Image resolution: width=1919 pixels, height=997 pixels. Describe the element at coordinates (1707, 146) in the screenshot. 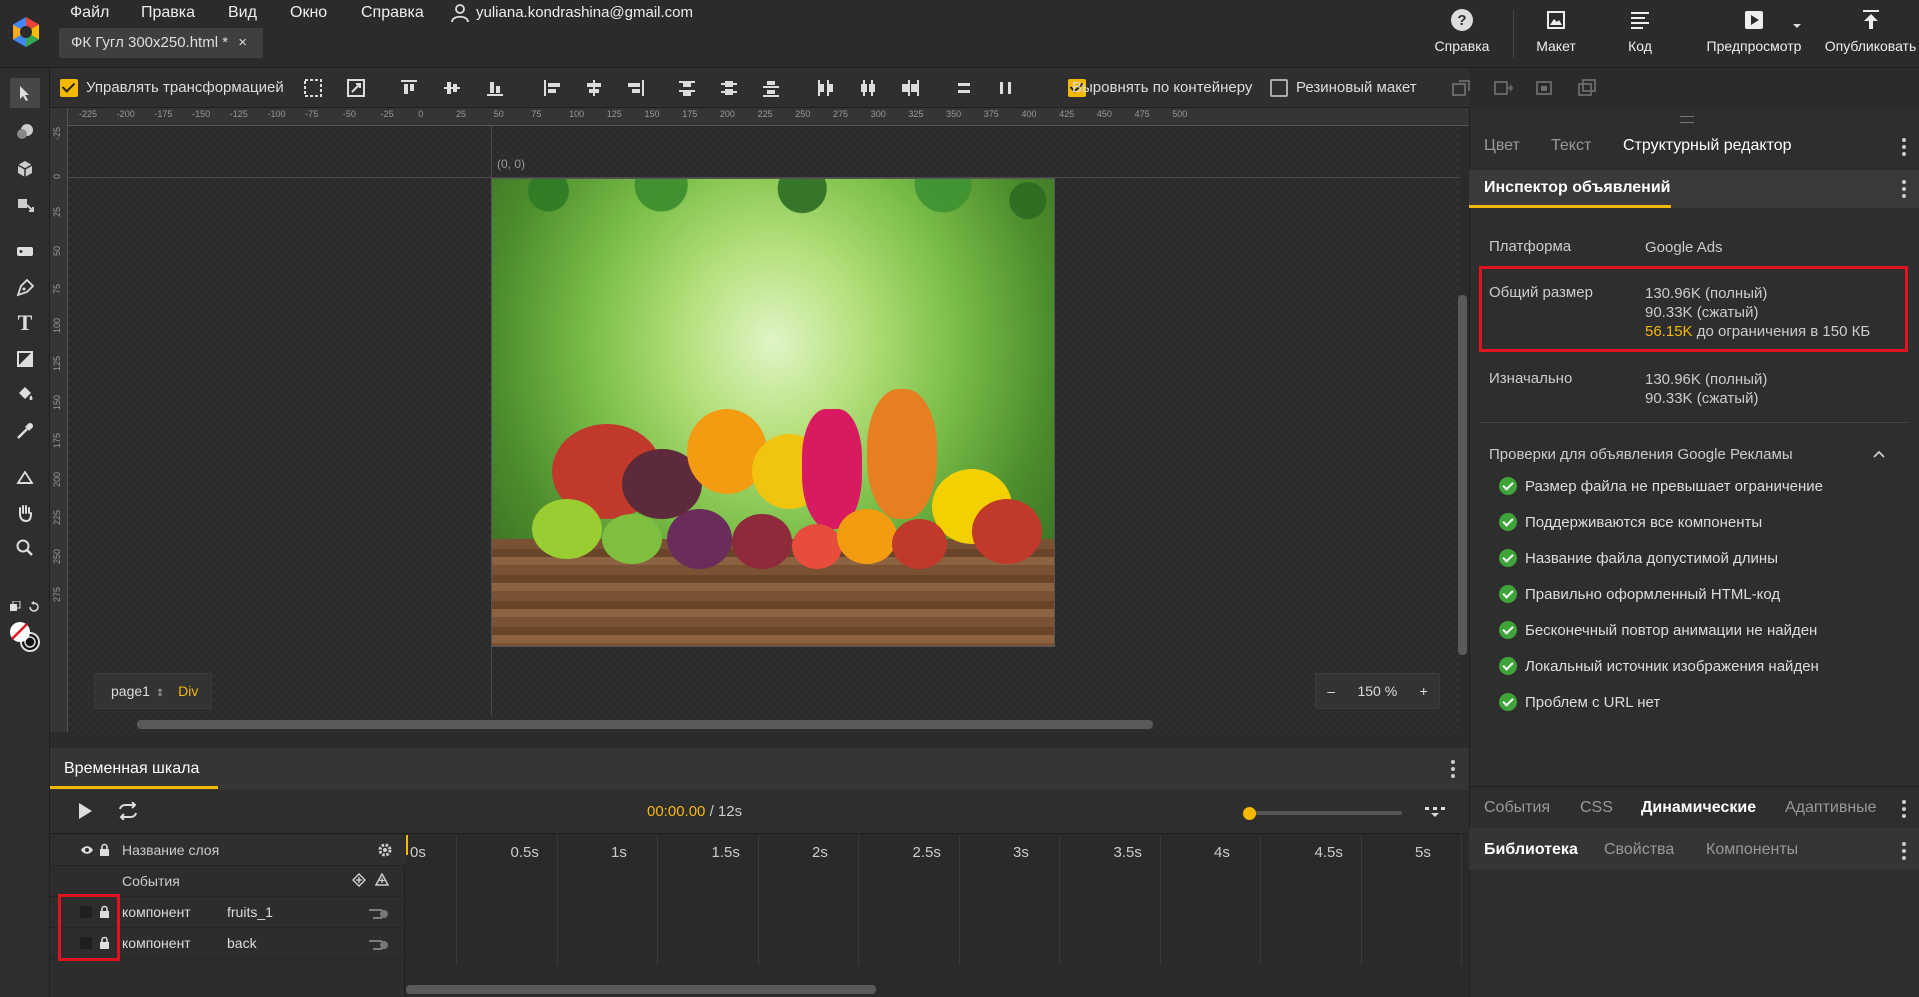

I see `tab-structure-editor: Структурный редактор` at that location.